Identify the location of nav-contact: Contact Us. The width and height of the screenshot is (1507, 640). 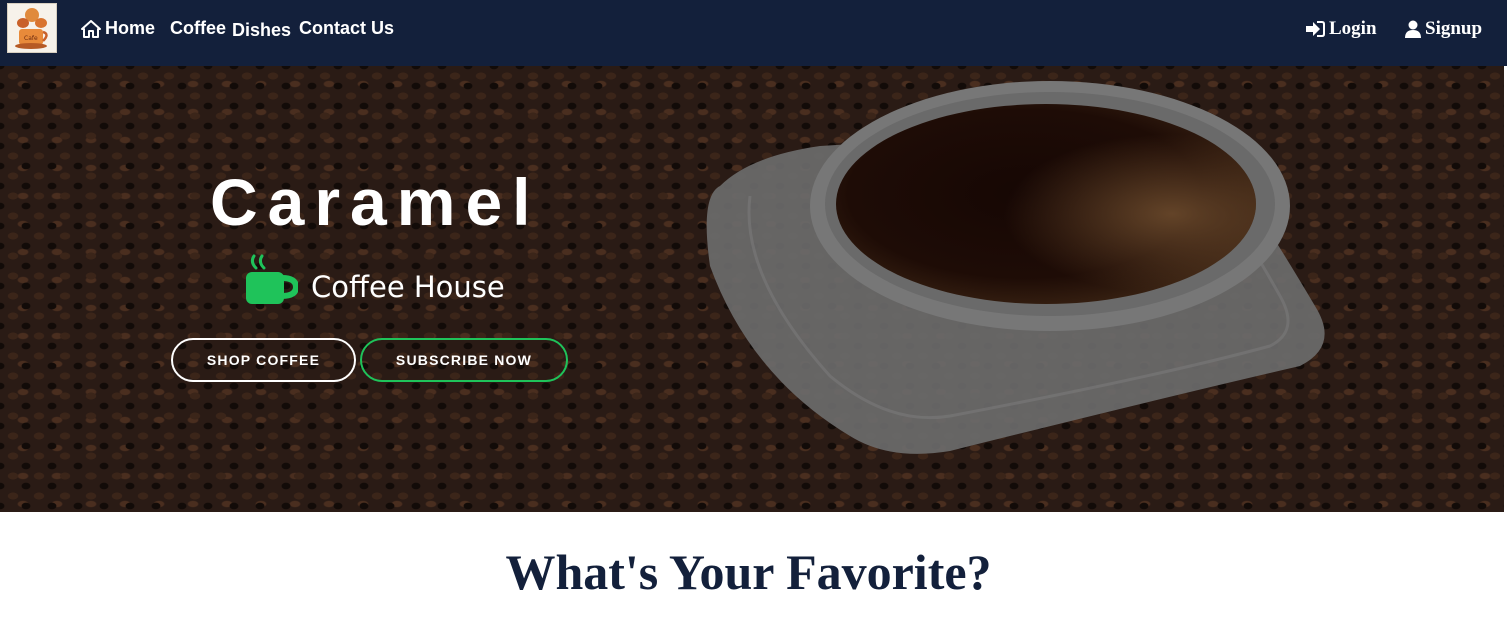
(346, 28).